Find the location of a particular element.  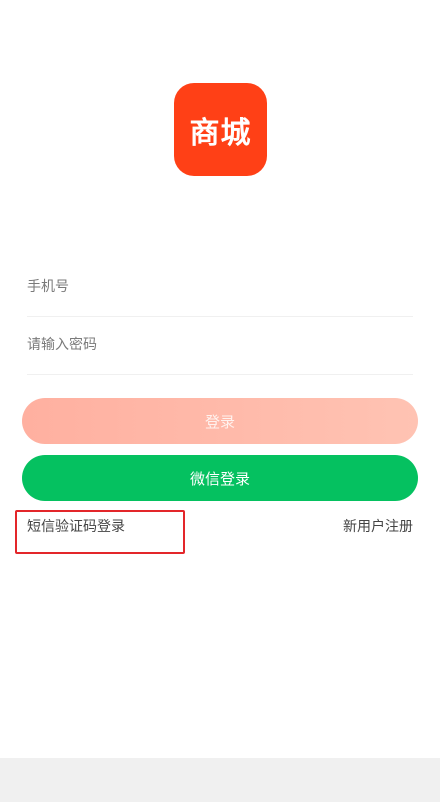

password-input is located at coordinates (220, 345).